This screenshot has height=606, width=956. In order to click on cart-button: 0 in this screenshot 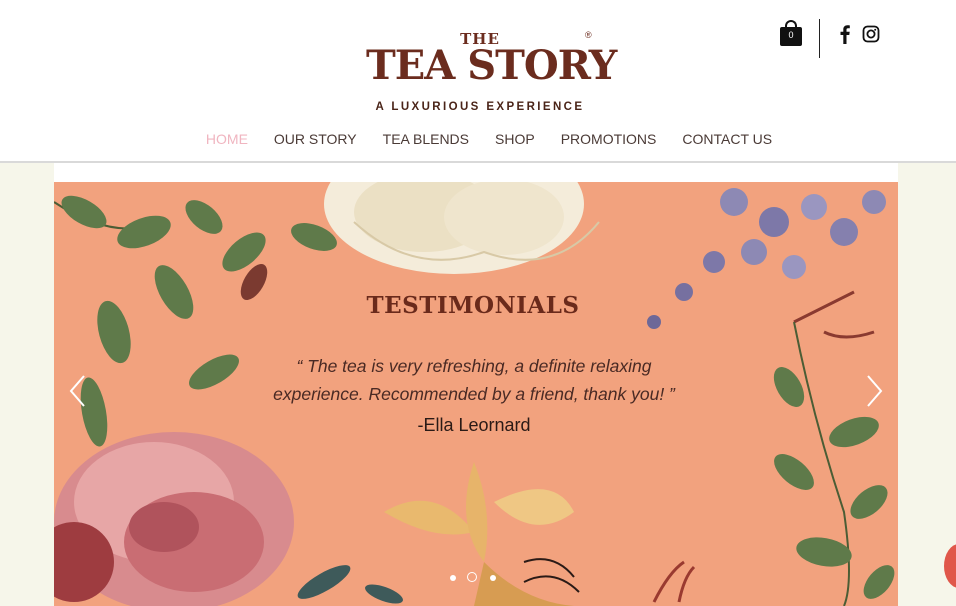, I will do `click(791, 34)`.